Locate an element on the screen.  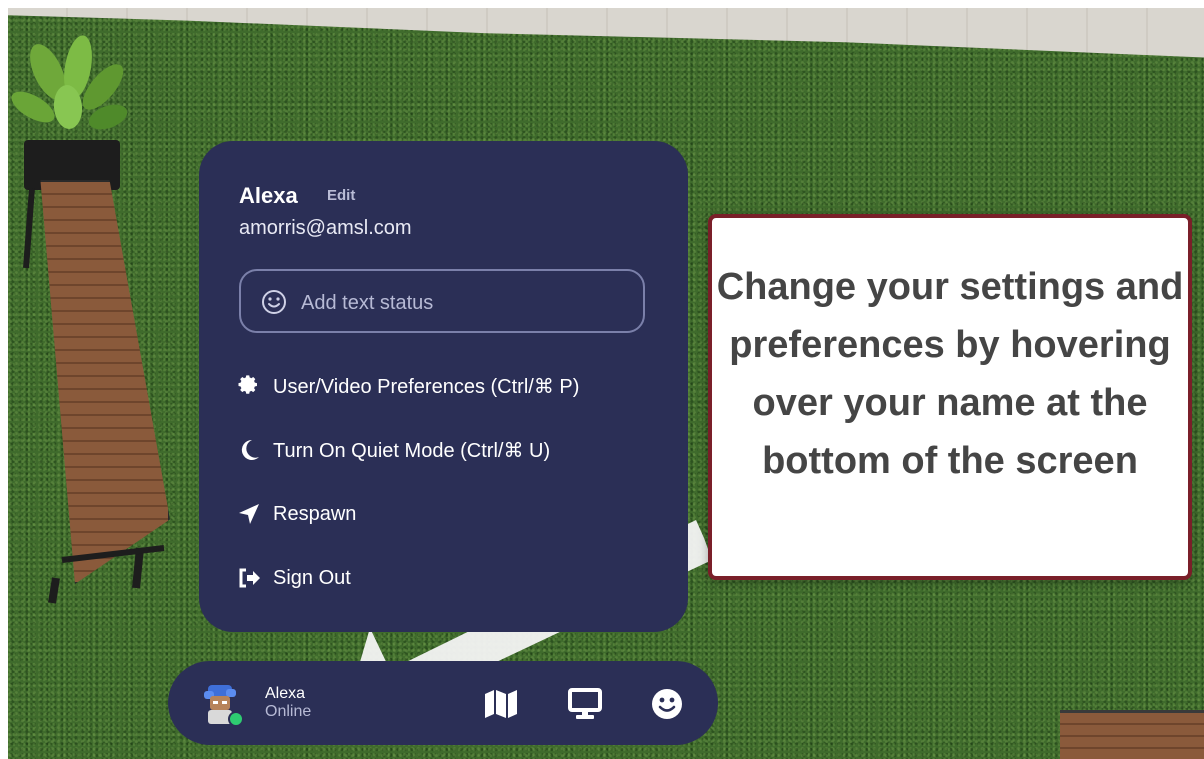
emoji-icon is located at coordinates (667, 704).